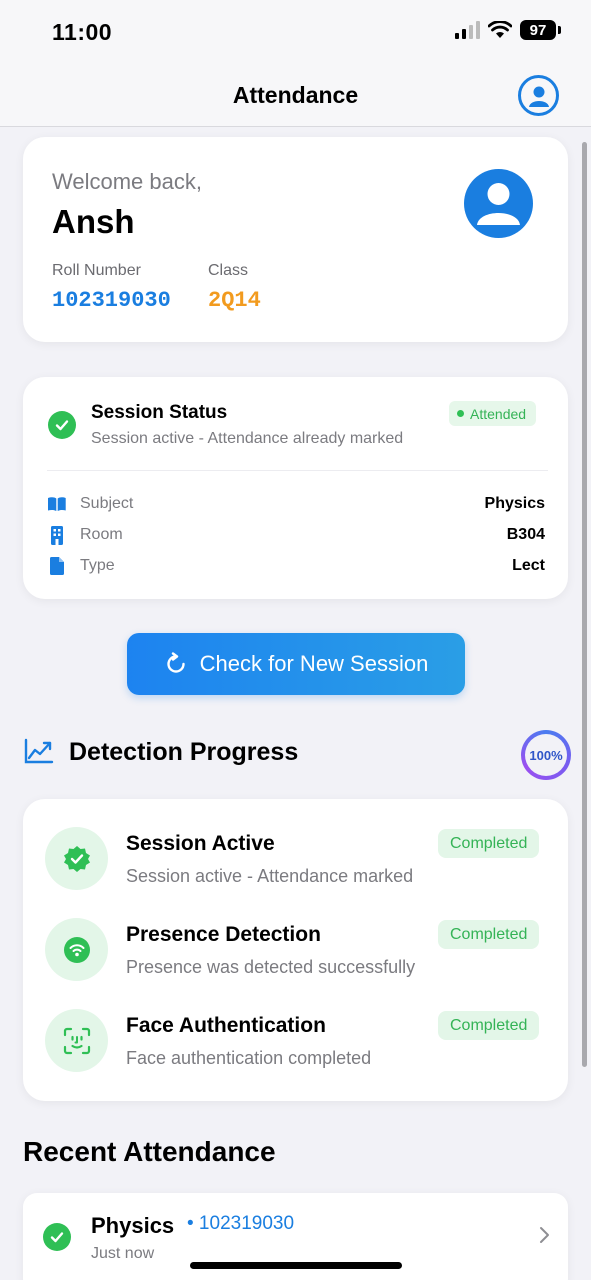 The image size is (591, 1280). Describe the element at coordinates (149, 1151) in the screenshot. I see `recent-attendance-title: Recent Attendance` at that location.